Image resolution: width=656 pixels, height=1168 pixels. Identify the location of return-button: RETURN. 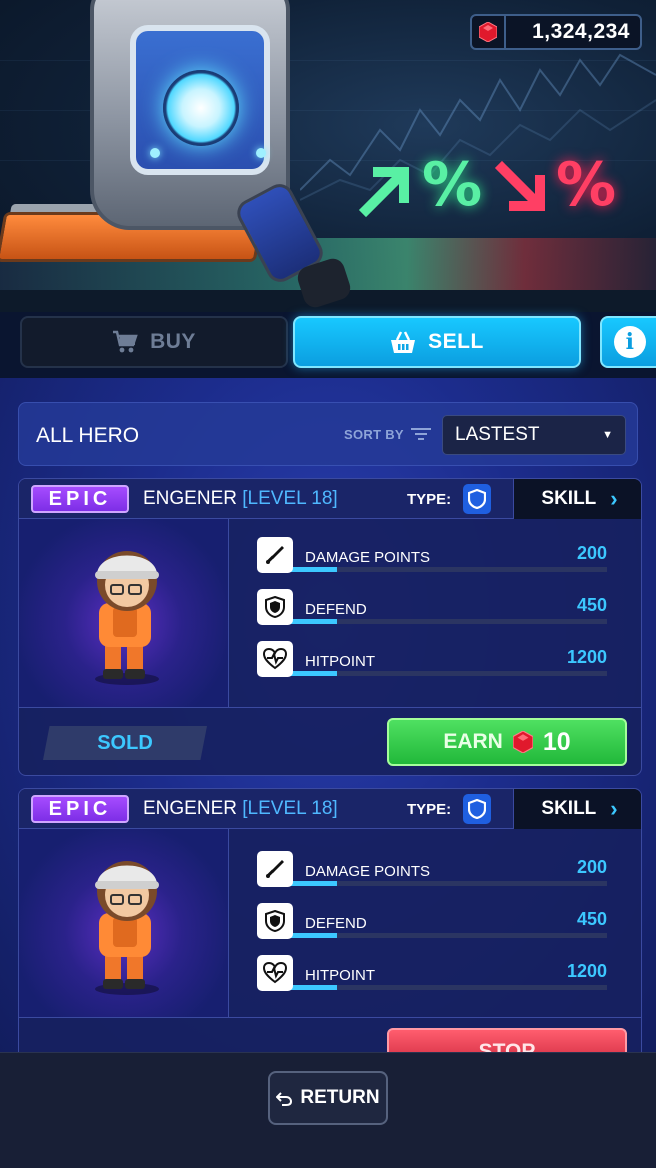
(328, 1098).